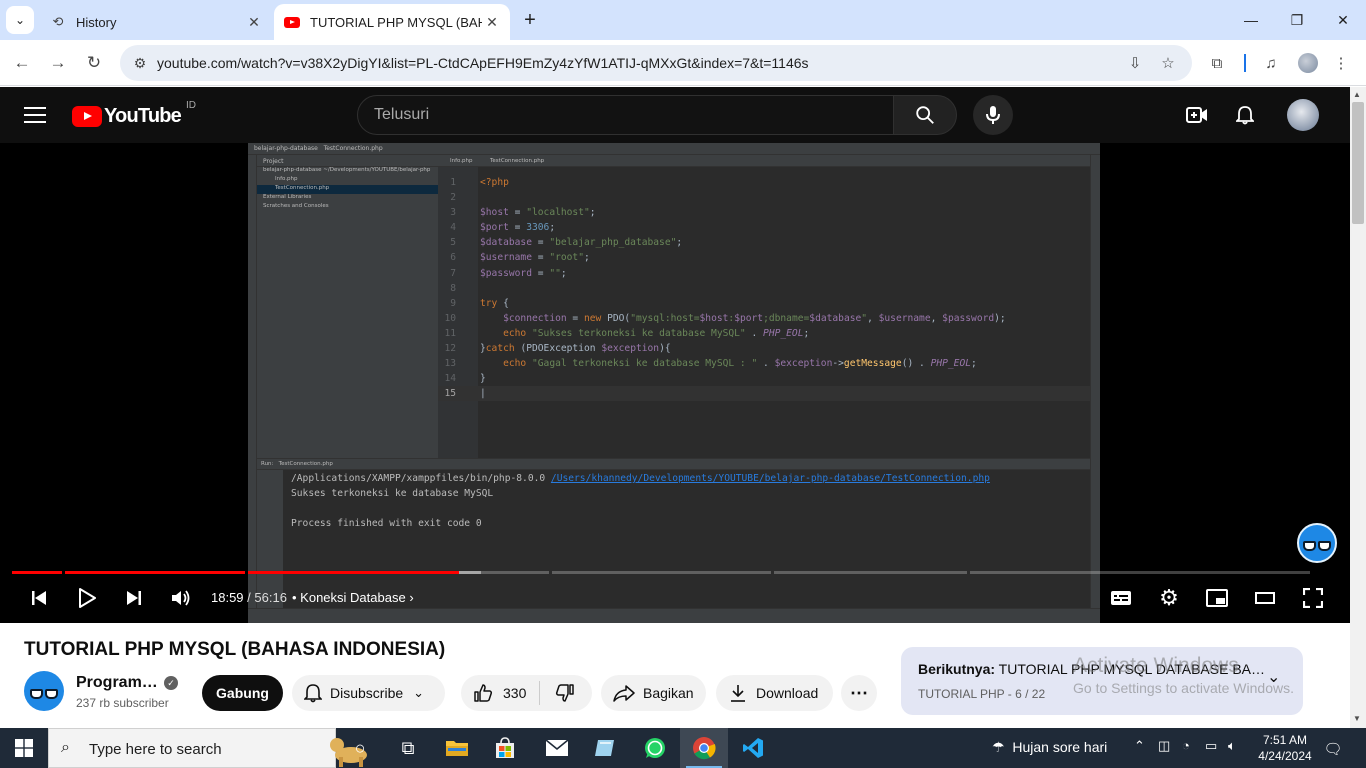  I want to click on vscode-button, so click(753, 748).